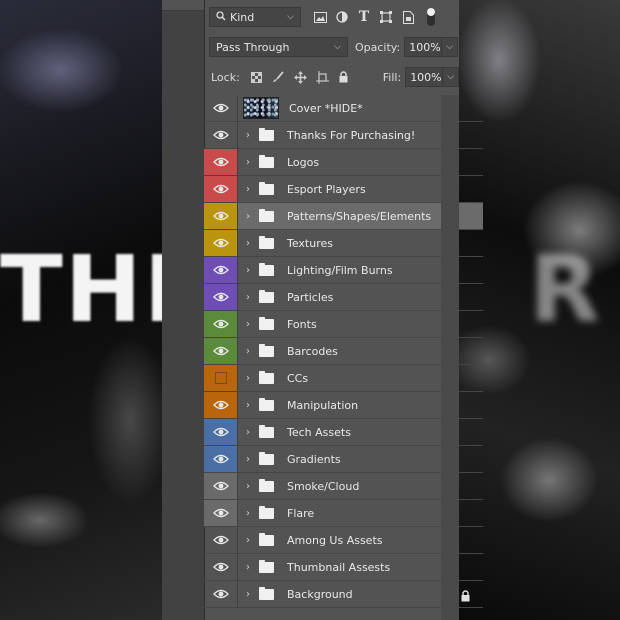  Describe the element at coordinates (342, 17) in the screenshot. I see `filter-adjustment-icon` at that location.